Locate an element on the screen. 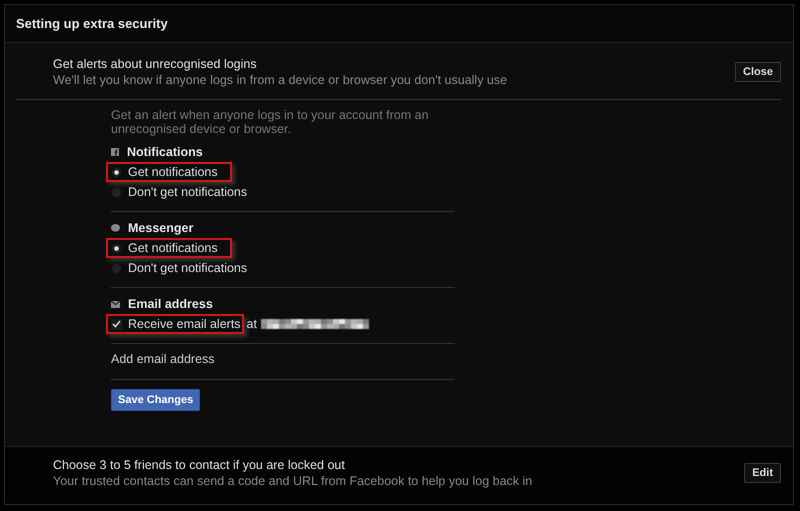 Image resolution: width=800 pixels, height=511 pixels. envelope-icon is located at coordinates (115, 304).